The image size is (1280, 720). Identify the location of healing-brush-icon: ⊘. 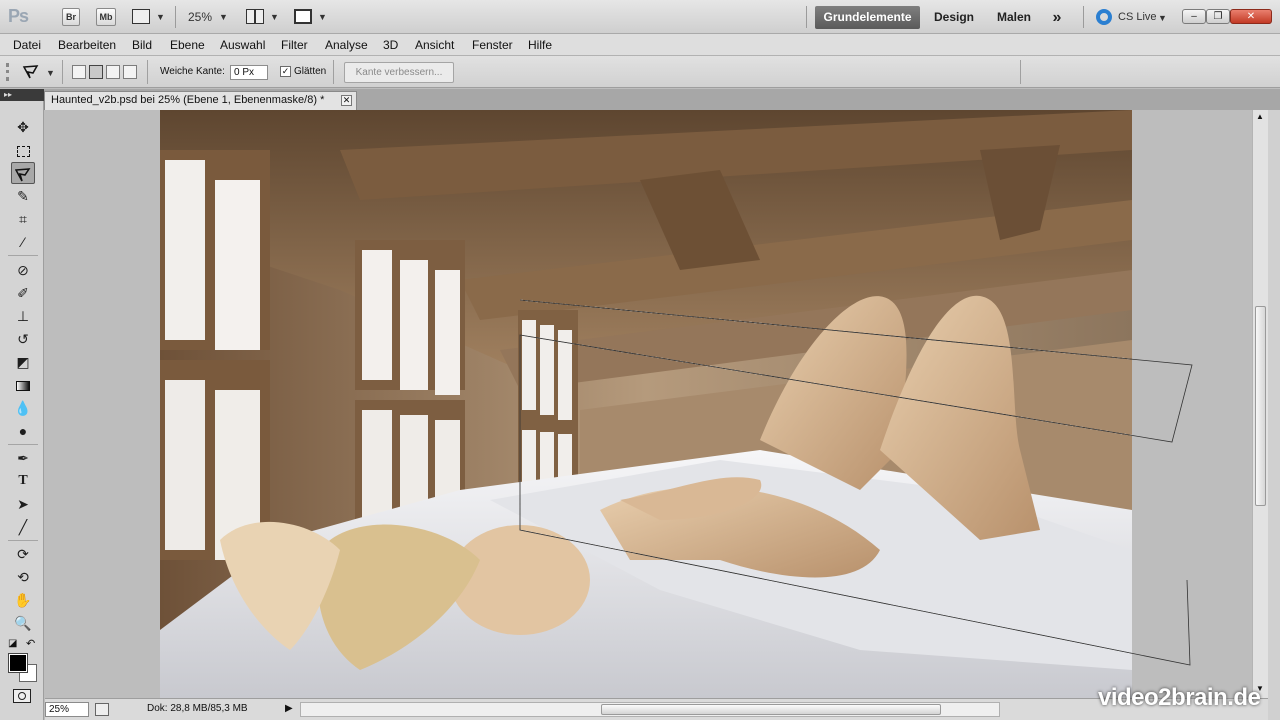
(23, 270).